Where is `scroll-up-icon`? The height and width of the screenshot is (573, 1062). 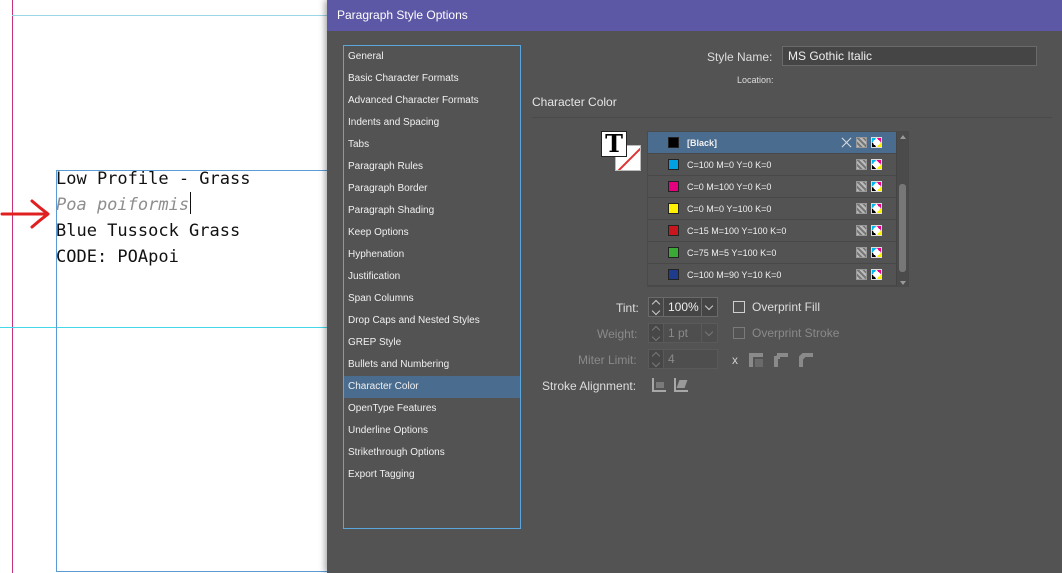
scroll-up-icon is located at coordinates (903, 137).